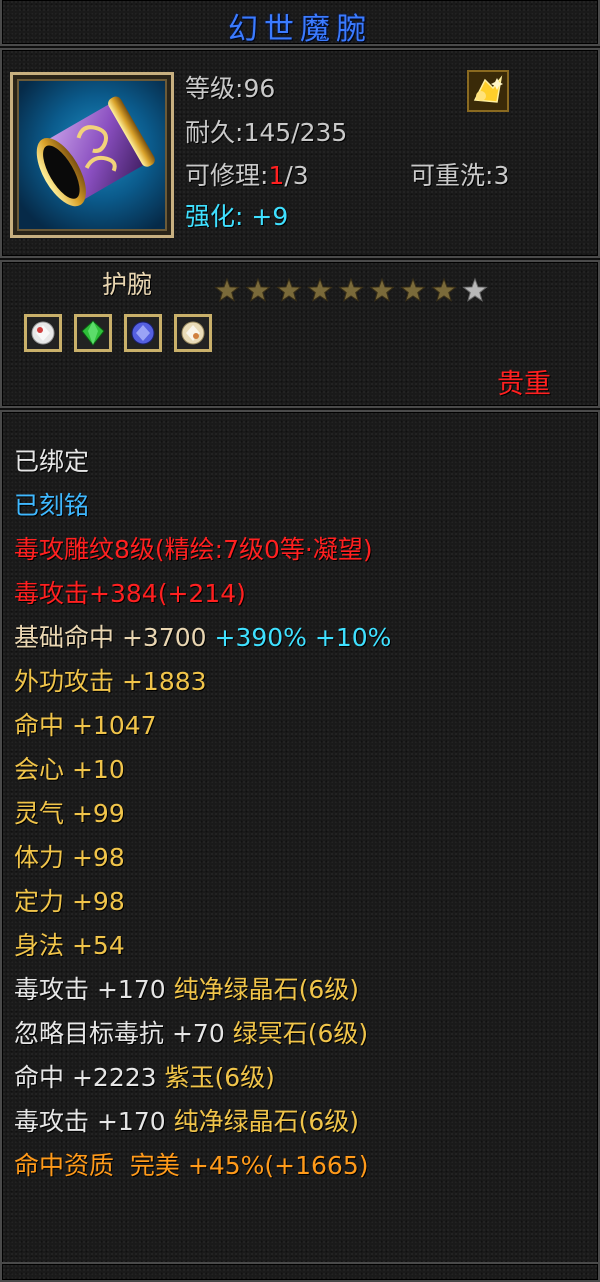 This screenshot has width=600, height=1282. I want to click on attribute-value: +1883, so click(164, 681).